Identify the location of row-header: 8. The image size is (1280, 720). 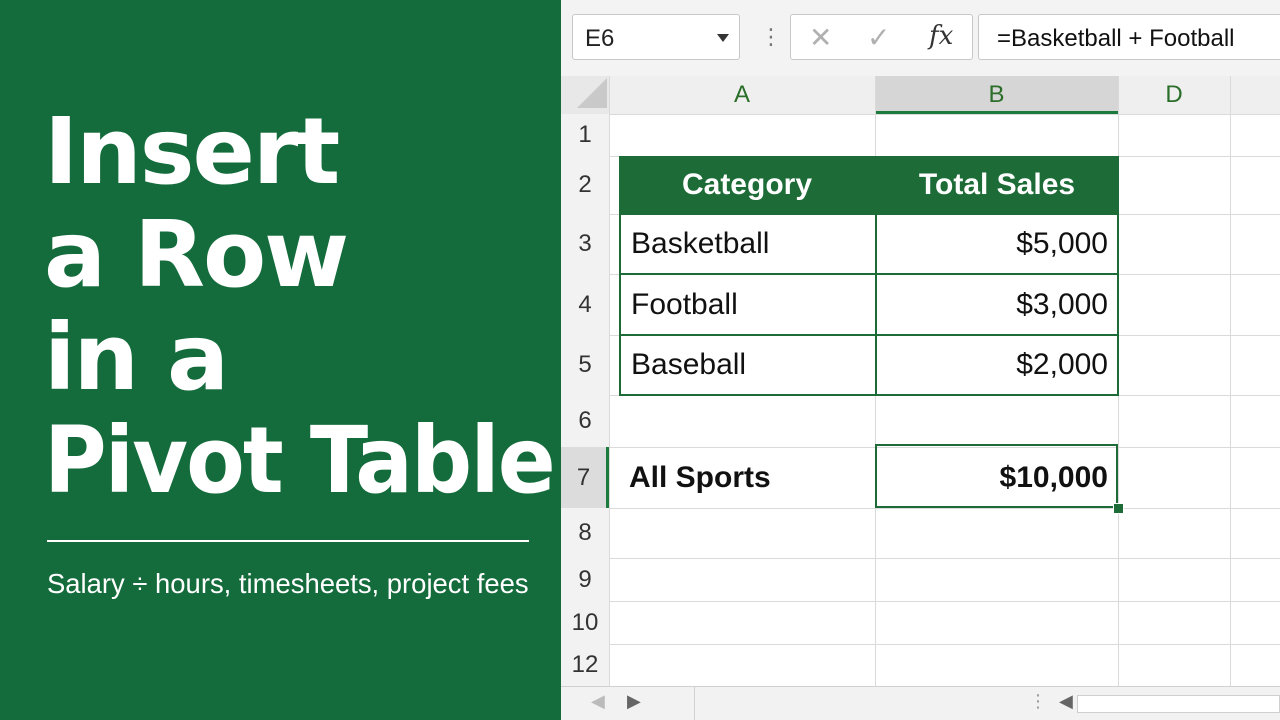
(585, 533).